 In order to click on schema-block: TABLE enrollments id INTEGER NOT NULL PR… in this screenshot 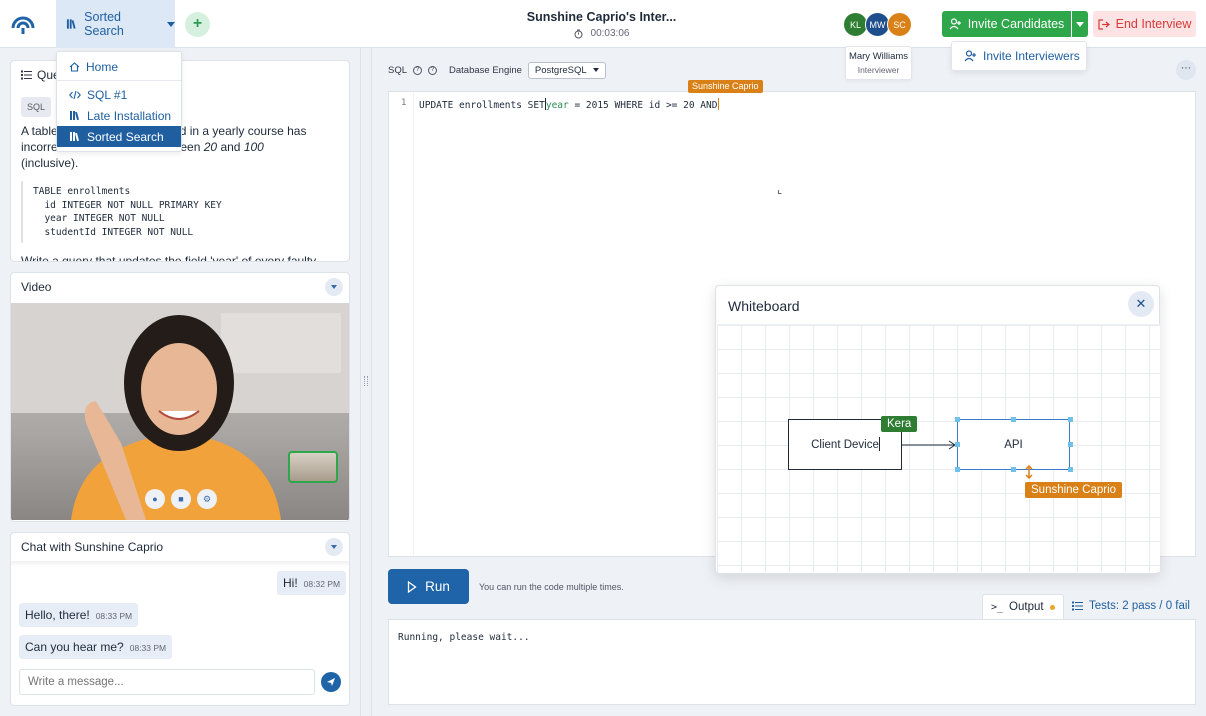, I will do `click(180, 212)`.